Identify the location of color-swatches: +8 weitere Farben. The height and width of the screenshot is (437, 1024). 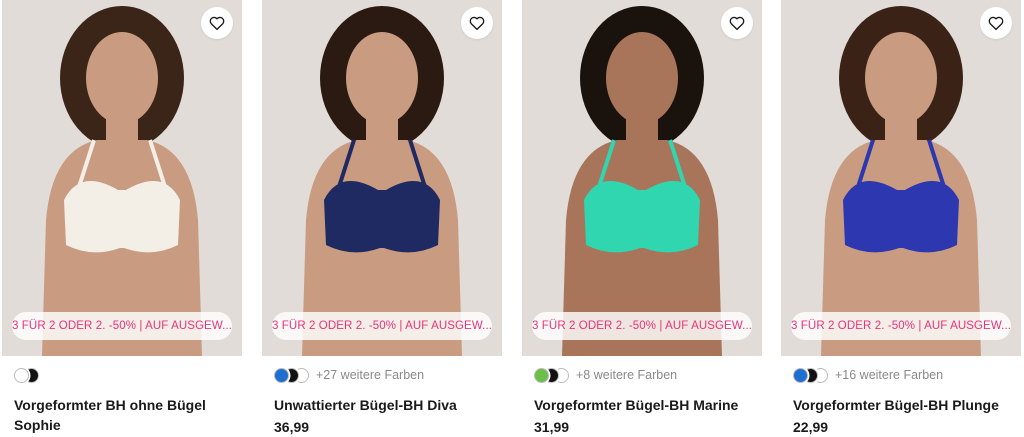
(605, 375).